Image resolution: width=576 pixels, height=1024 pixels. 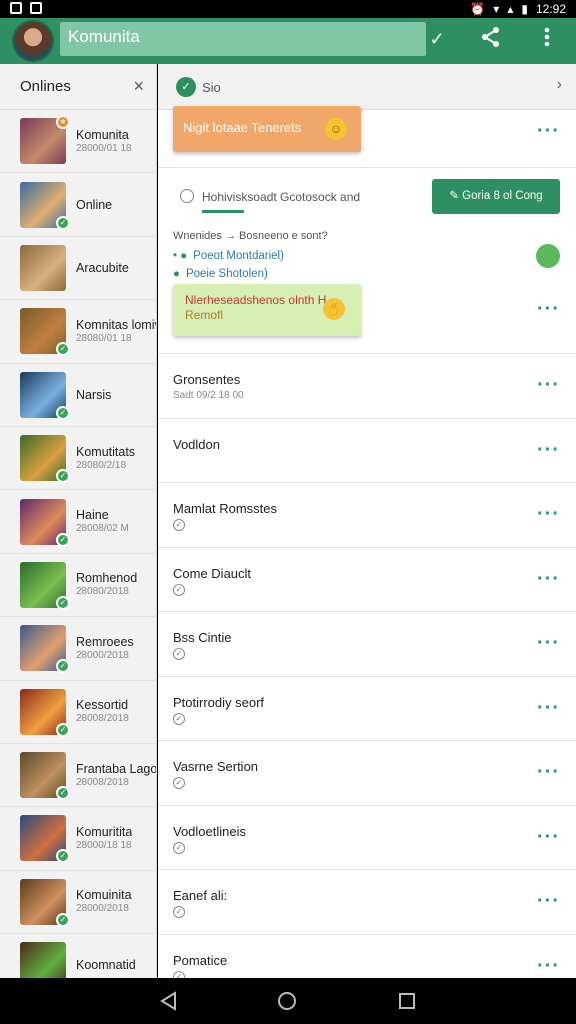 What do you see at coordinates (212, 573) in the screenshot?
I see `message-title: Come Diauclt` at bounding box center [212, 573].